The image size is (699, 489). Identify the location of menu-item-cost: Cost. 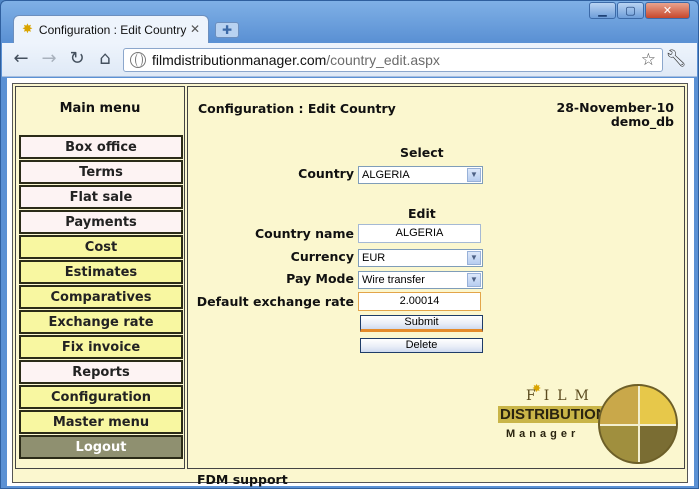
(101, 247).